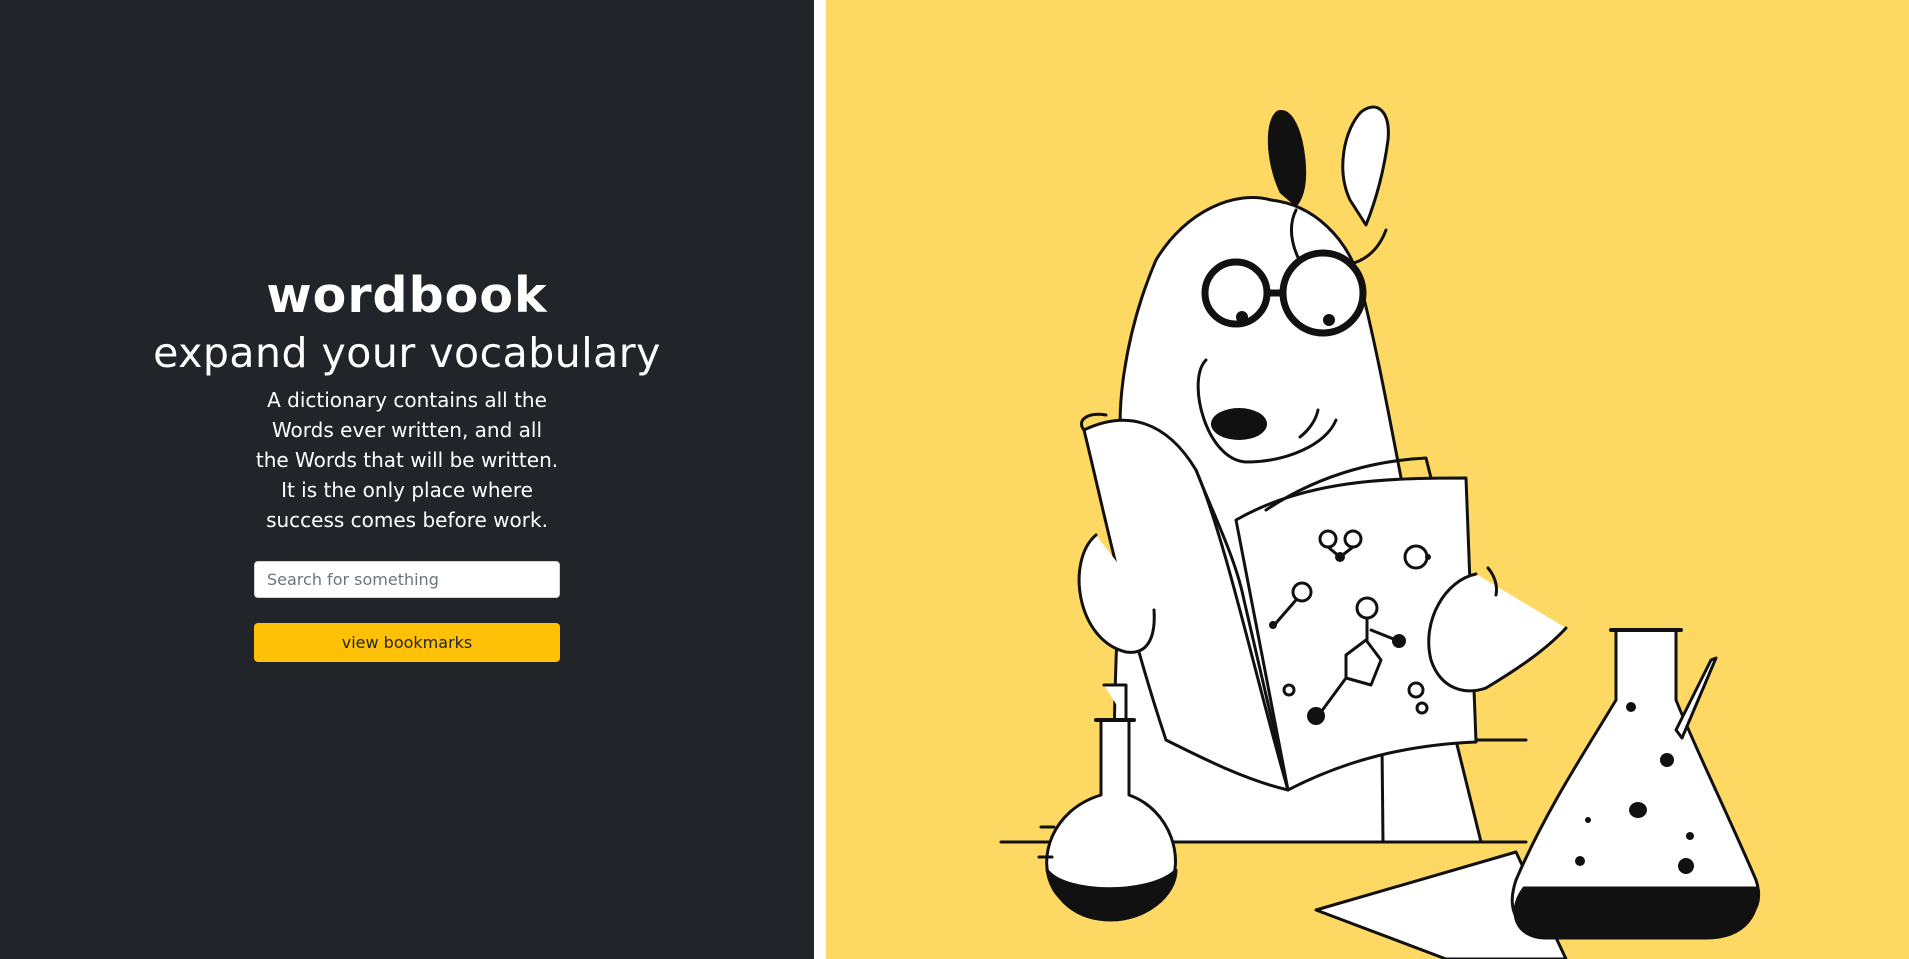 The height and width of the screenshot is (959, 1909). Describe the element at coordinates (407, 520) in the screenshot. I see `description-line: success comes before work.` at that location.